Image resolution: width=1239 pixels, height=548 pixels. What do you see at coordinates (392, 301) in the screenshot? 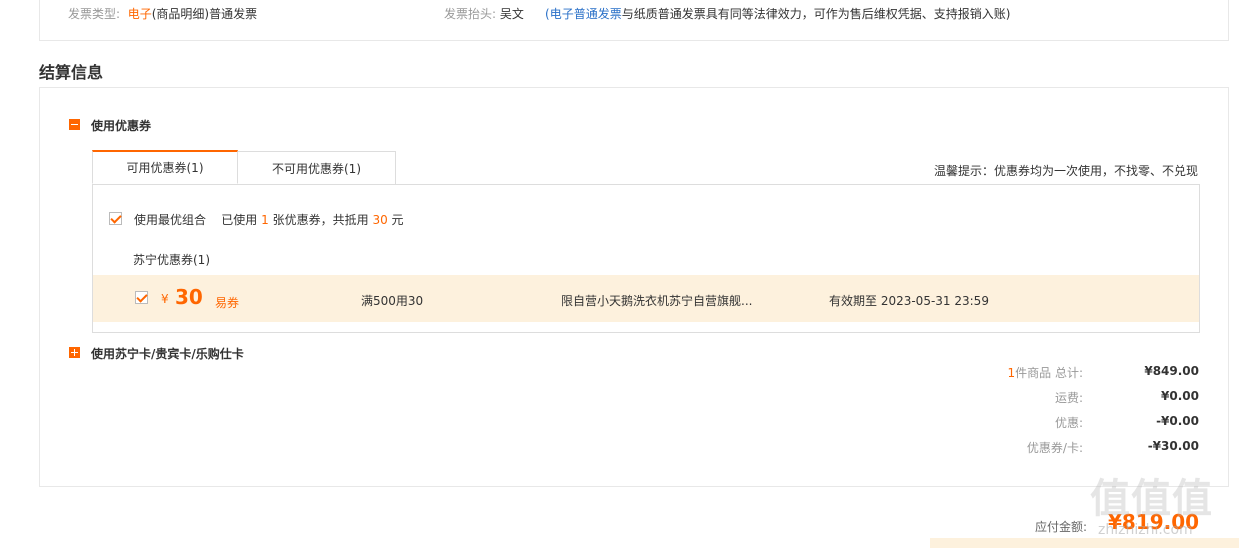
I see `coupon-condition: 满500用30` at bounding box center [392, 301].